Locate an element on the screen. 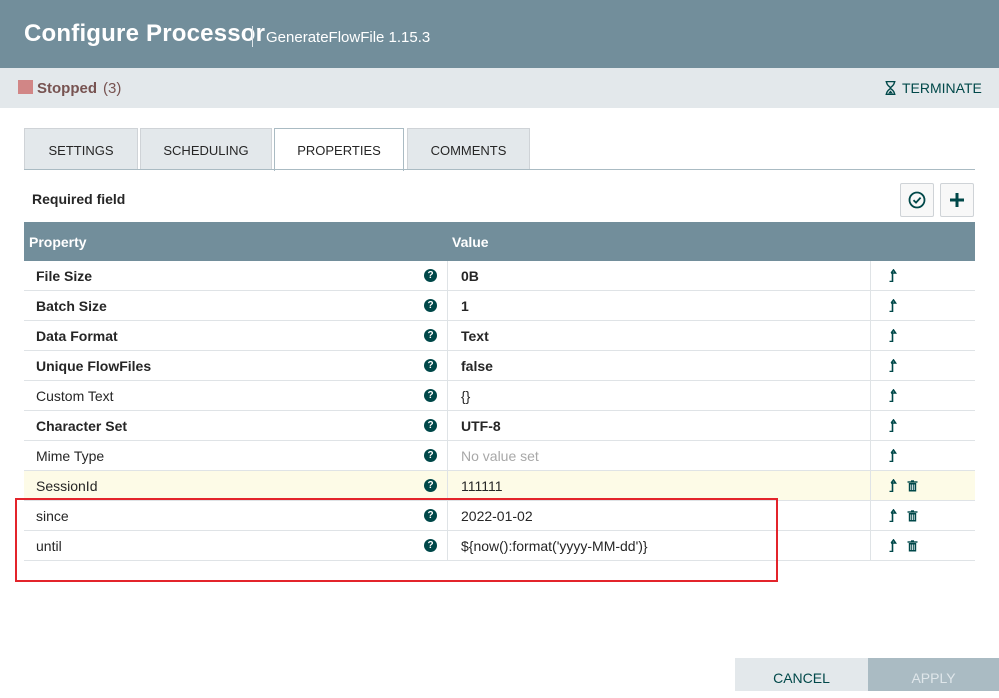  column-header-value: Value is located at coordinates (470, 242).